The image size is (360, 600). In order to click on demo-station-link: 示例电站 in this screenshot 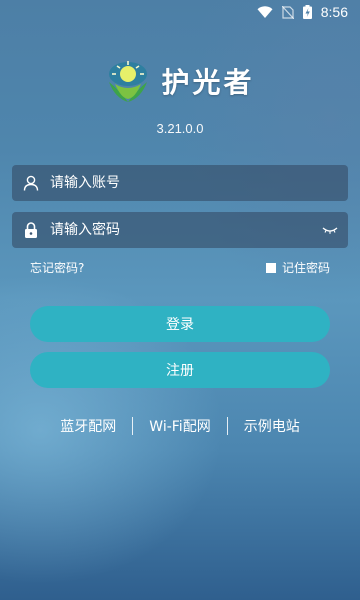, I will do `click(272, 426)`.